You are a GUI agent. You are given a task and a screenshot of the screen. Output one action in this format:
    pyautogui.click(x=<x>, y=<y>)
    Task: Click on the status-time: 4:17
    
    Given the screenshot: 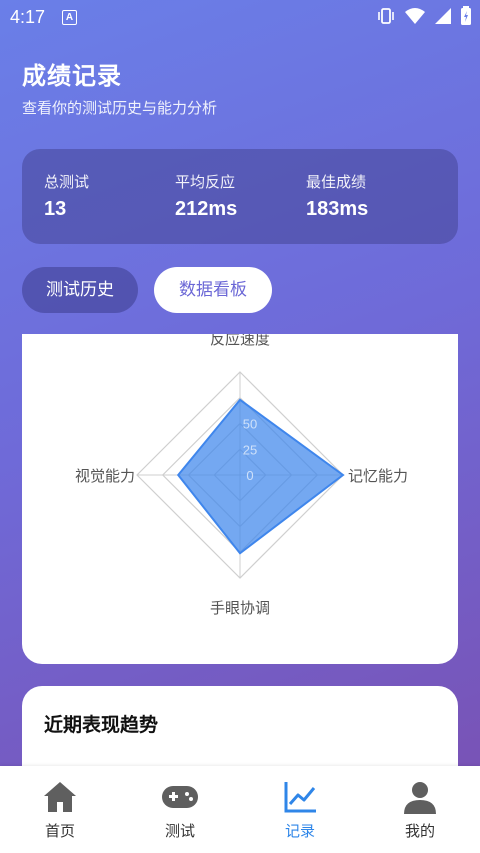 What is the action you would take?
    pyautogui.click(x=28, y=17)
    